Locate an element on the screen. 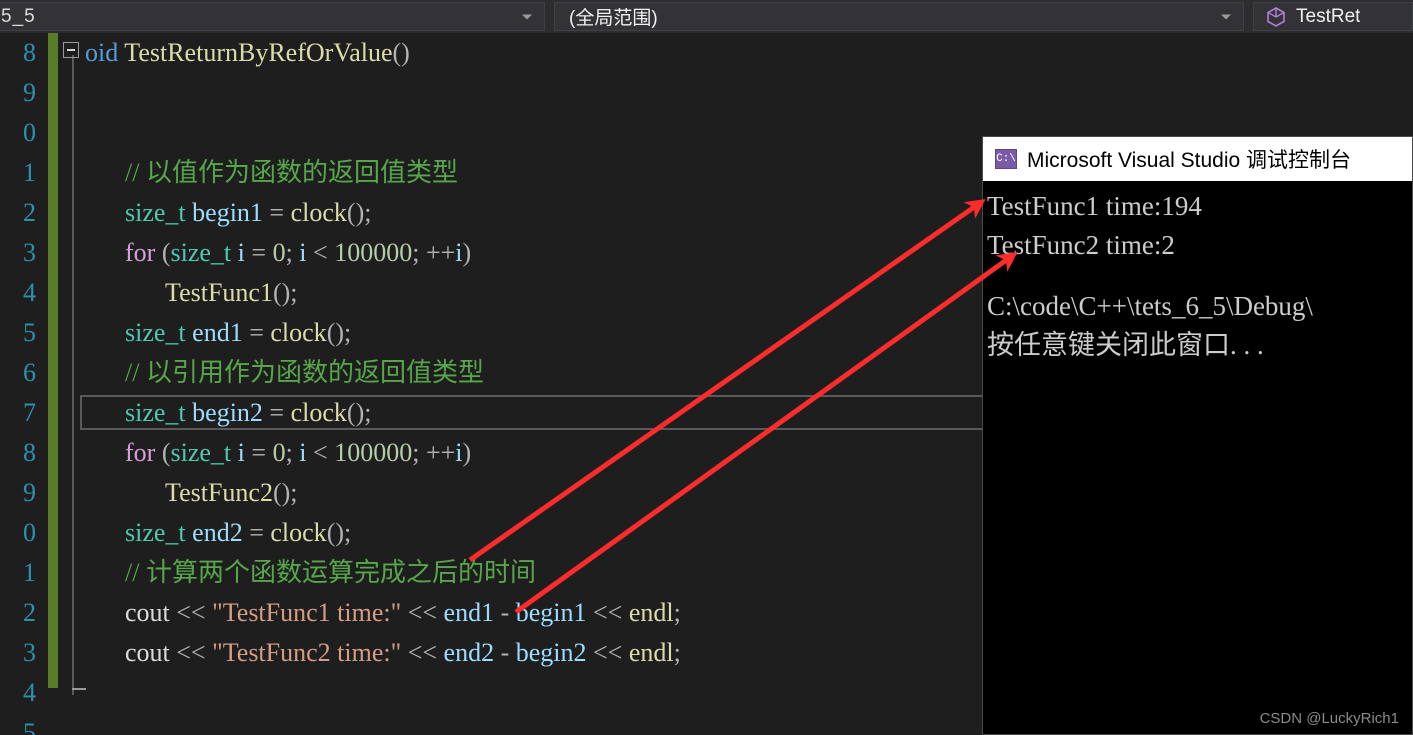 This screenshot has width=1413, height=735. console-title-bar: C:\ Microsoft Visual Studio 调试控制台 is located at coordinates (1197, 159).